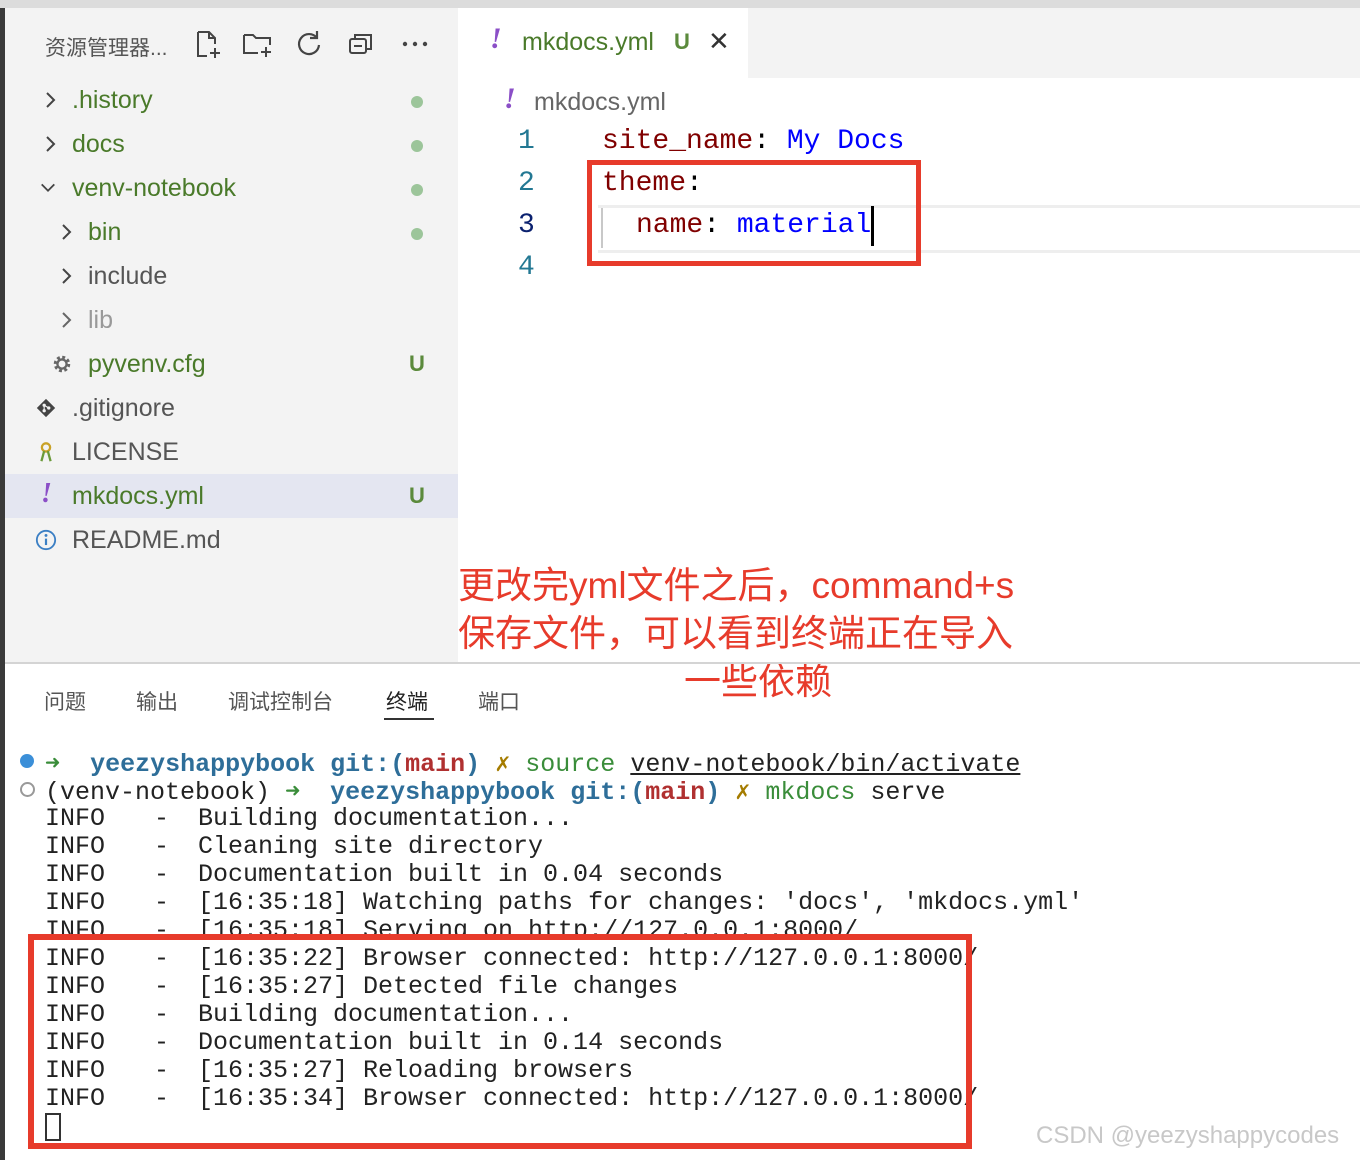 Image resolution: width=1360 pixels, height=1160 pixels. What do you see at coordinates (105, 232) in the screenshot?
I see `tree-item-label: bin` at bounding box center [105, 232].